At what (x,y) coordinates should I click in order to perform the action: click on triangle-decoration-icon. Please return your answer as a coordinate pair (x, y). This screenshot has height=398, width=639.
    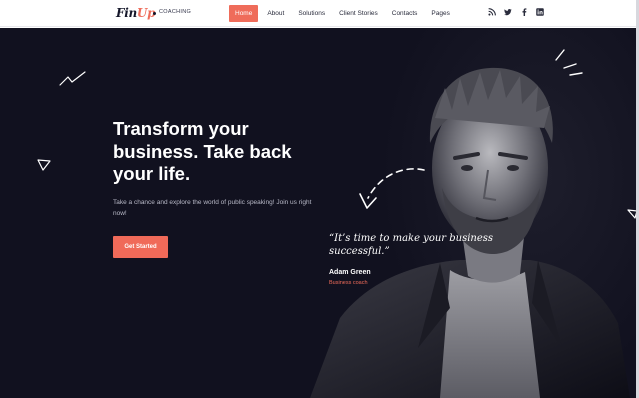
    Looking at the image, I should click on (44, 165).